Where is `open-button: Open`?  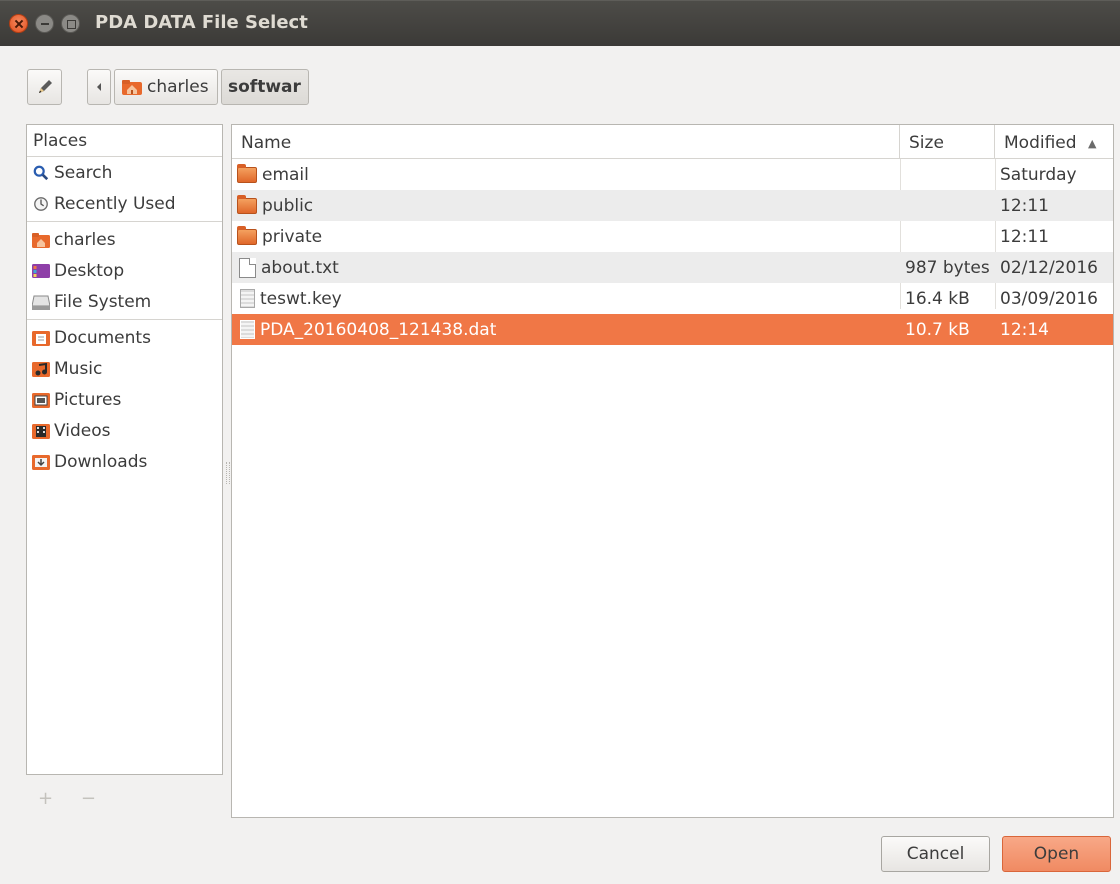
open-button: Open is located at coordinates (1056, 854).